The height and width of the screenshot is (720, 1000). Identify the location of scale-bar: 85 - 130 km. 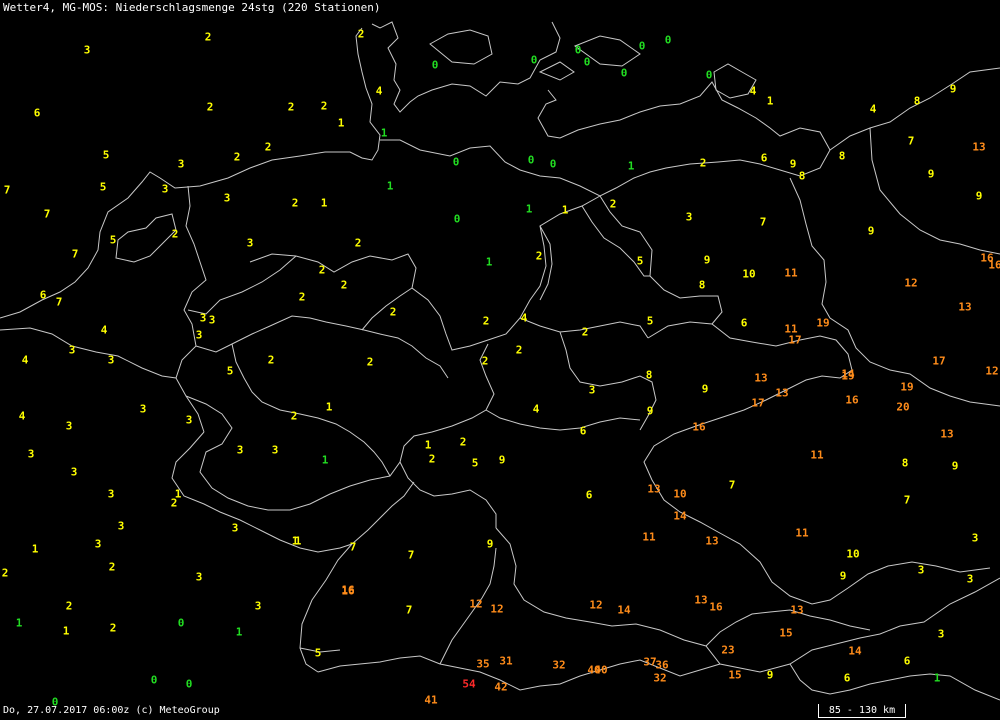
(862, 711).